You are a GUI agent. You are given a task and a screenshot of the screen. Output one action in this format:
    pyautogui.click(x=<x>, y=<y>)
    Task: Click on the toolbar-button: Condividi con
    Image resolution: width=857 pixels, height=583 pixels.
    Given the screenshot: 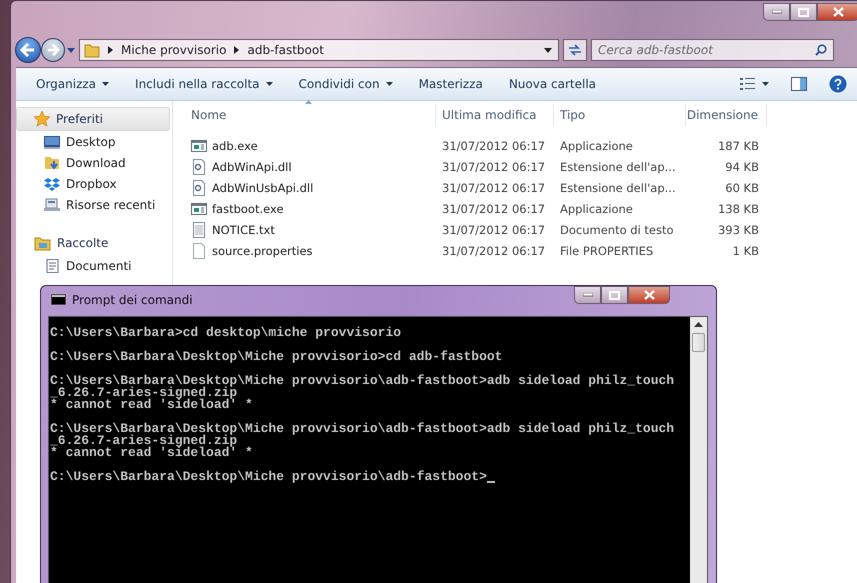 What is the action you would take?
    pyautogui.click(x=345, y=84)
    